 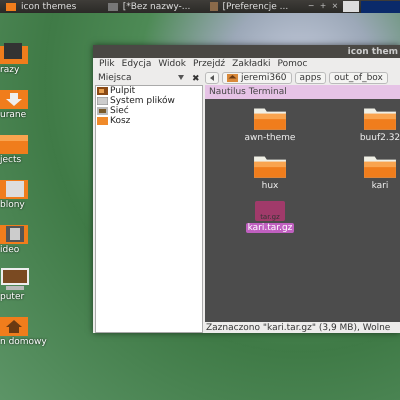 What do you see at coordinates (14, 53) in the screenshot?
I see `pictures-folder-icon` at bounding box center [14, 53].